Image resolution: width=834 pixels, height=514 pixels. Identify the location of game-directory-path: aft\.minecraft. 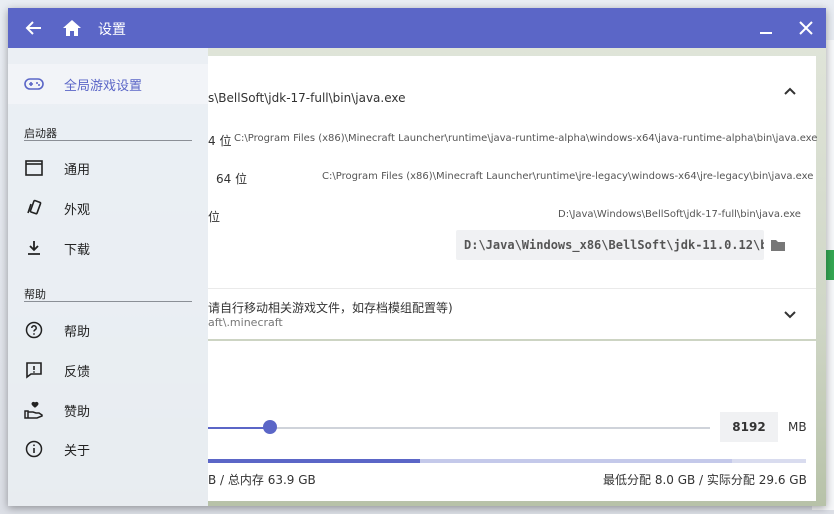
(245, 322).